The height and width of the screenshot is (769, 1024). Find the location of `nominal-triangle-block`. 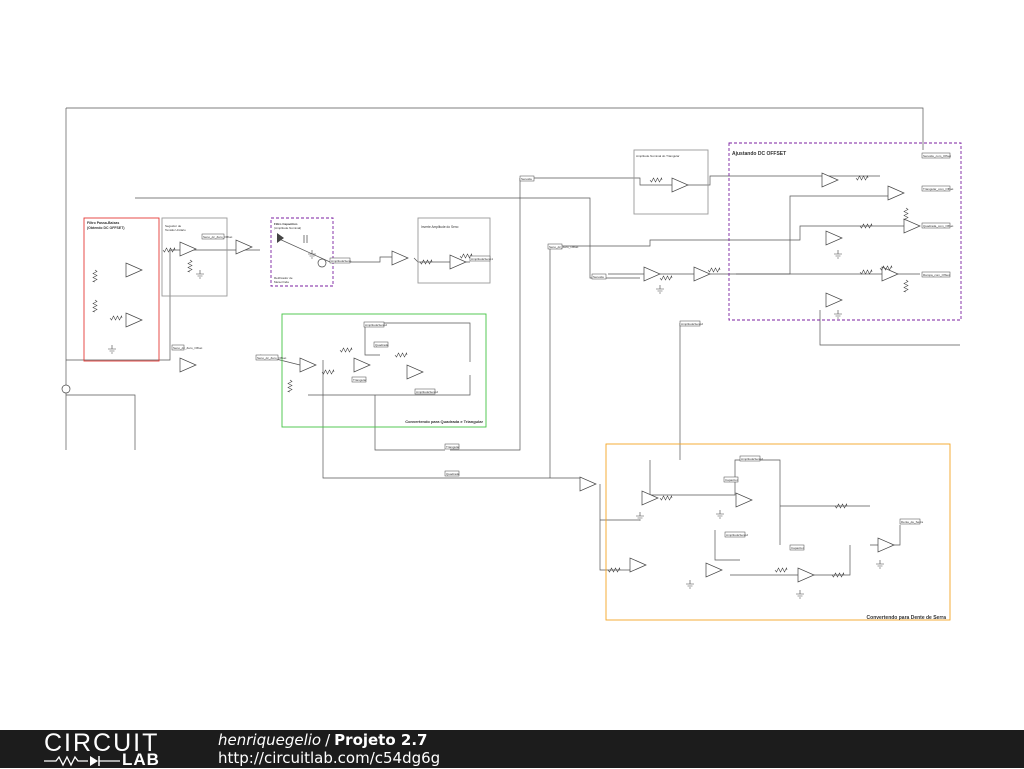

nominal-triangle-block is located at coordinates (671, 182).